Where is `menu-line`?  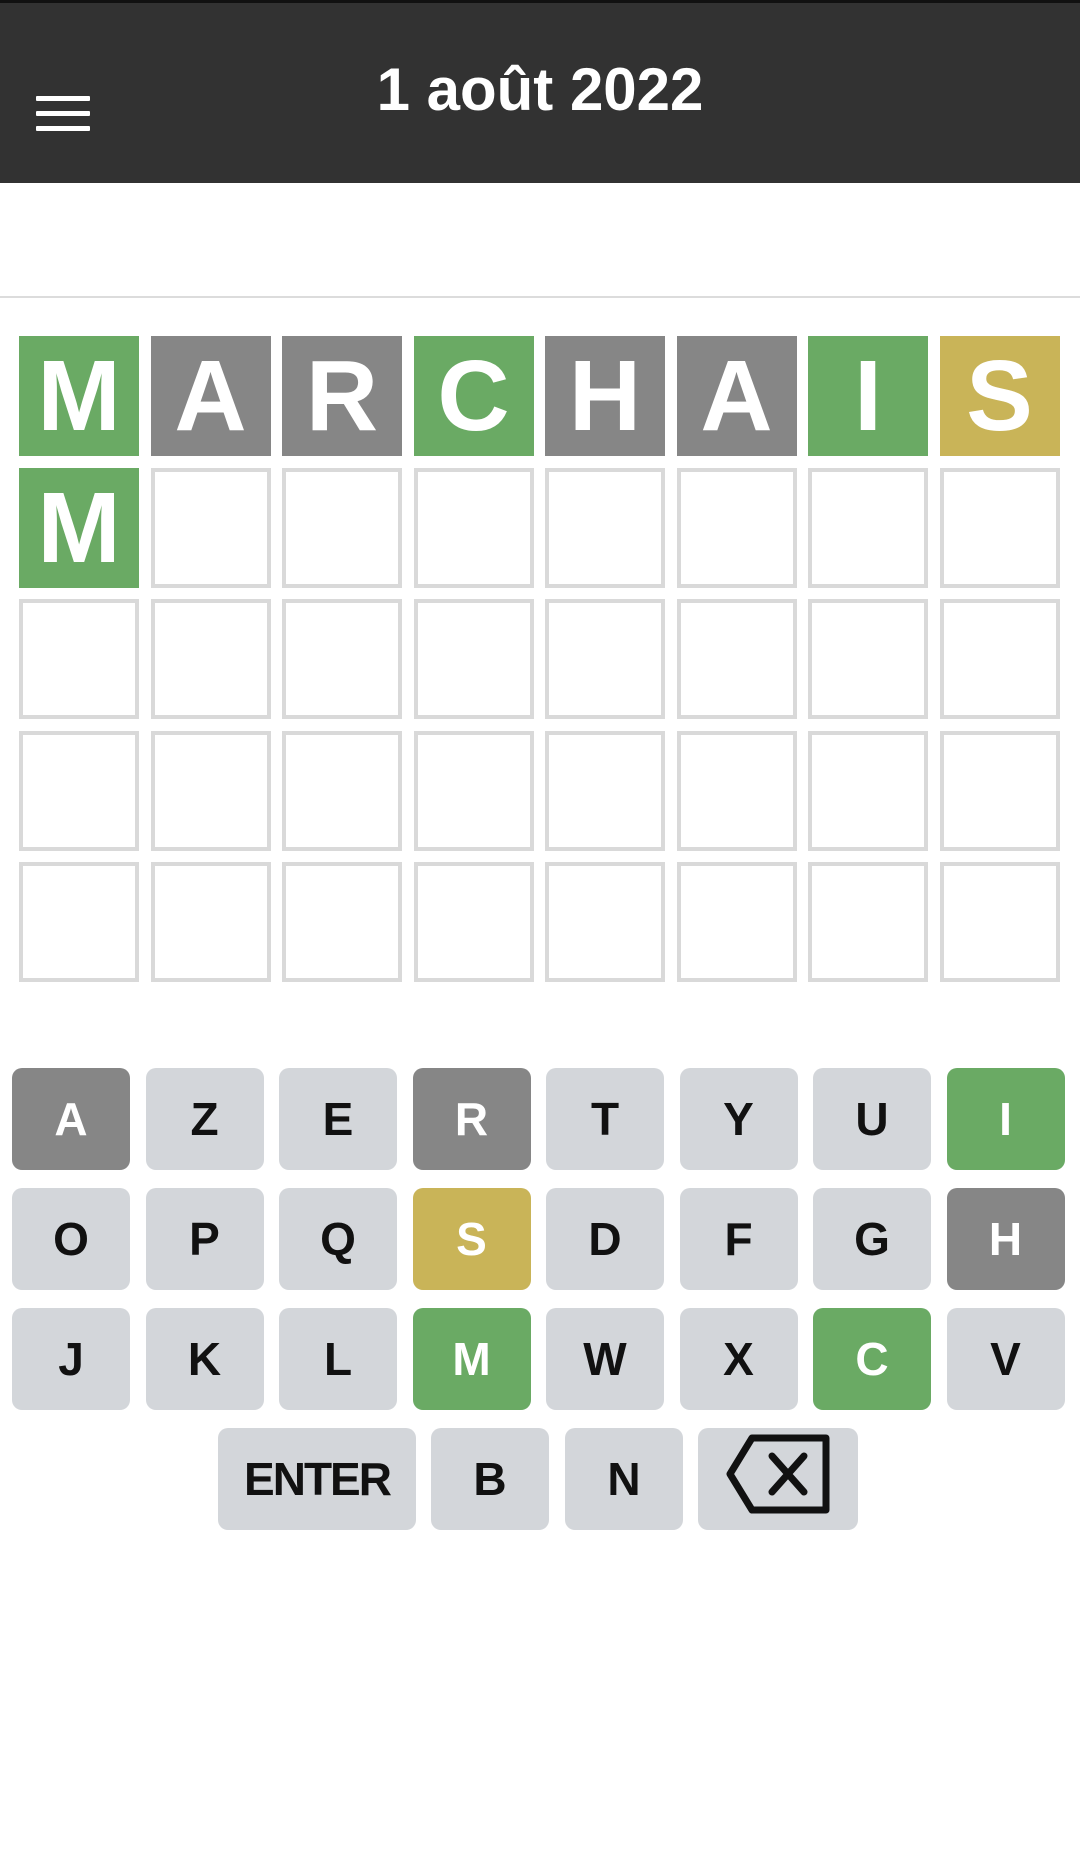 menu-line is located at coordinates (63, 128).